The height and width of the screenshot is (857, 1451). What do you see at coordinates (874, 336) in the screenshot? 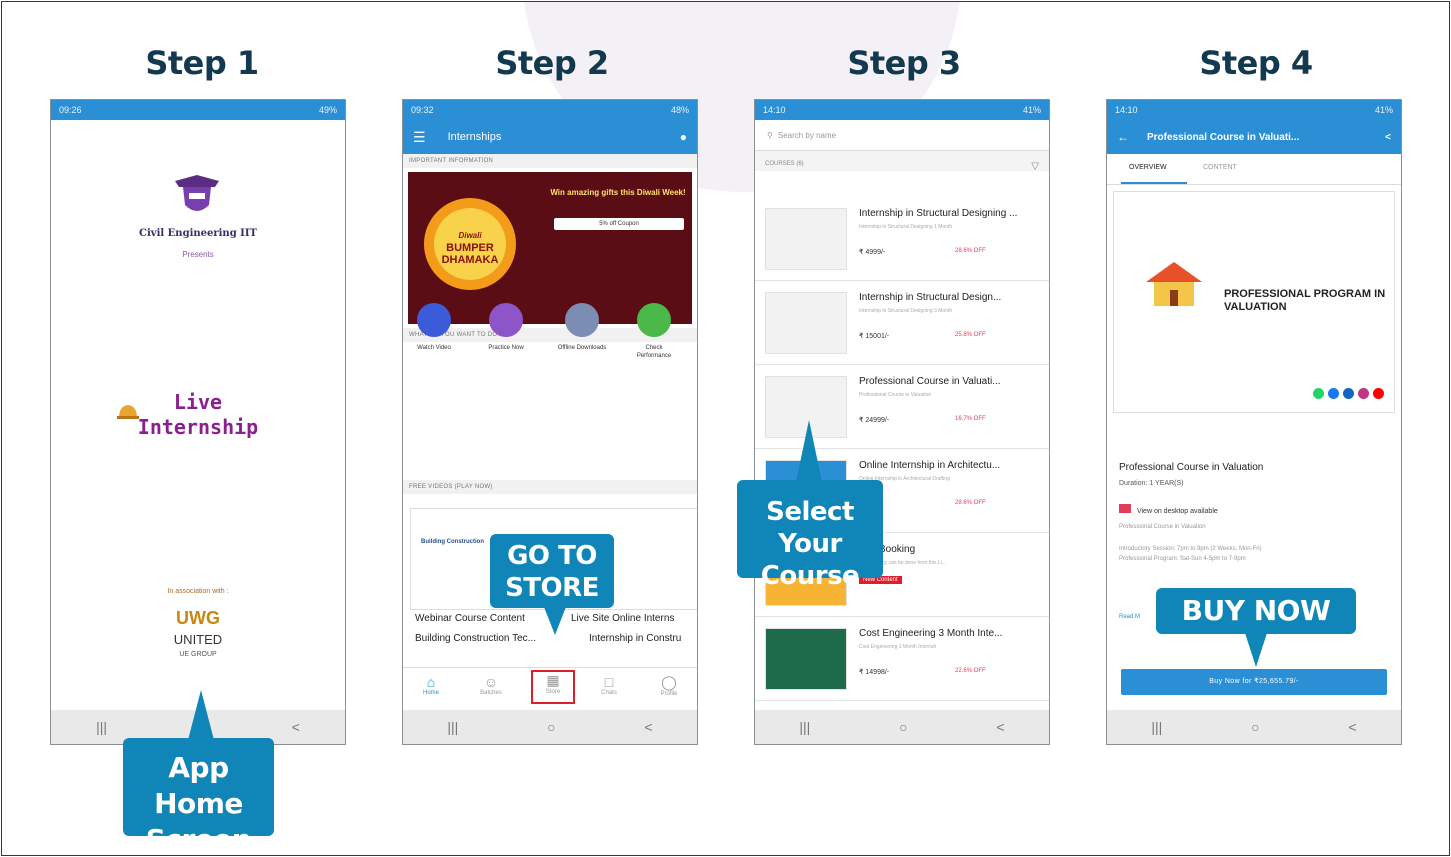
I see `course-price: ₹ 15001/-` at bounding box center [874, 336].